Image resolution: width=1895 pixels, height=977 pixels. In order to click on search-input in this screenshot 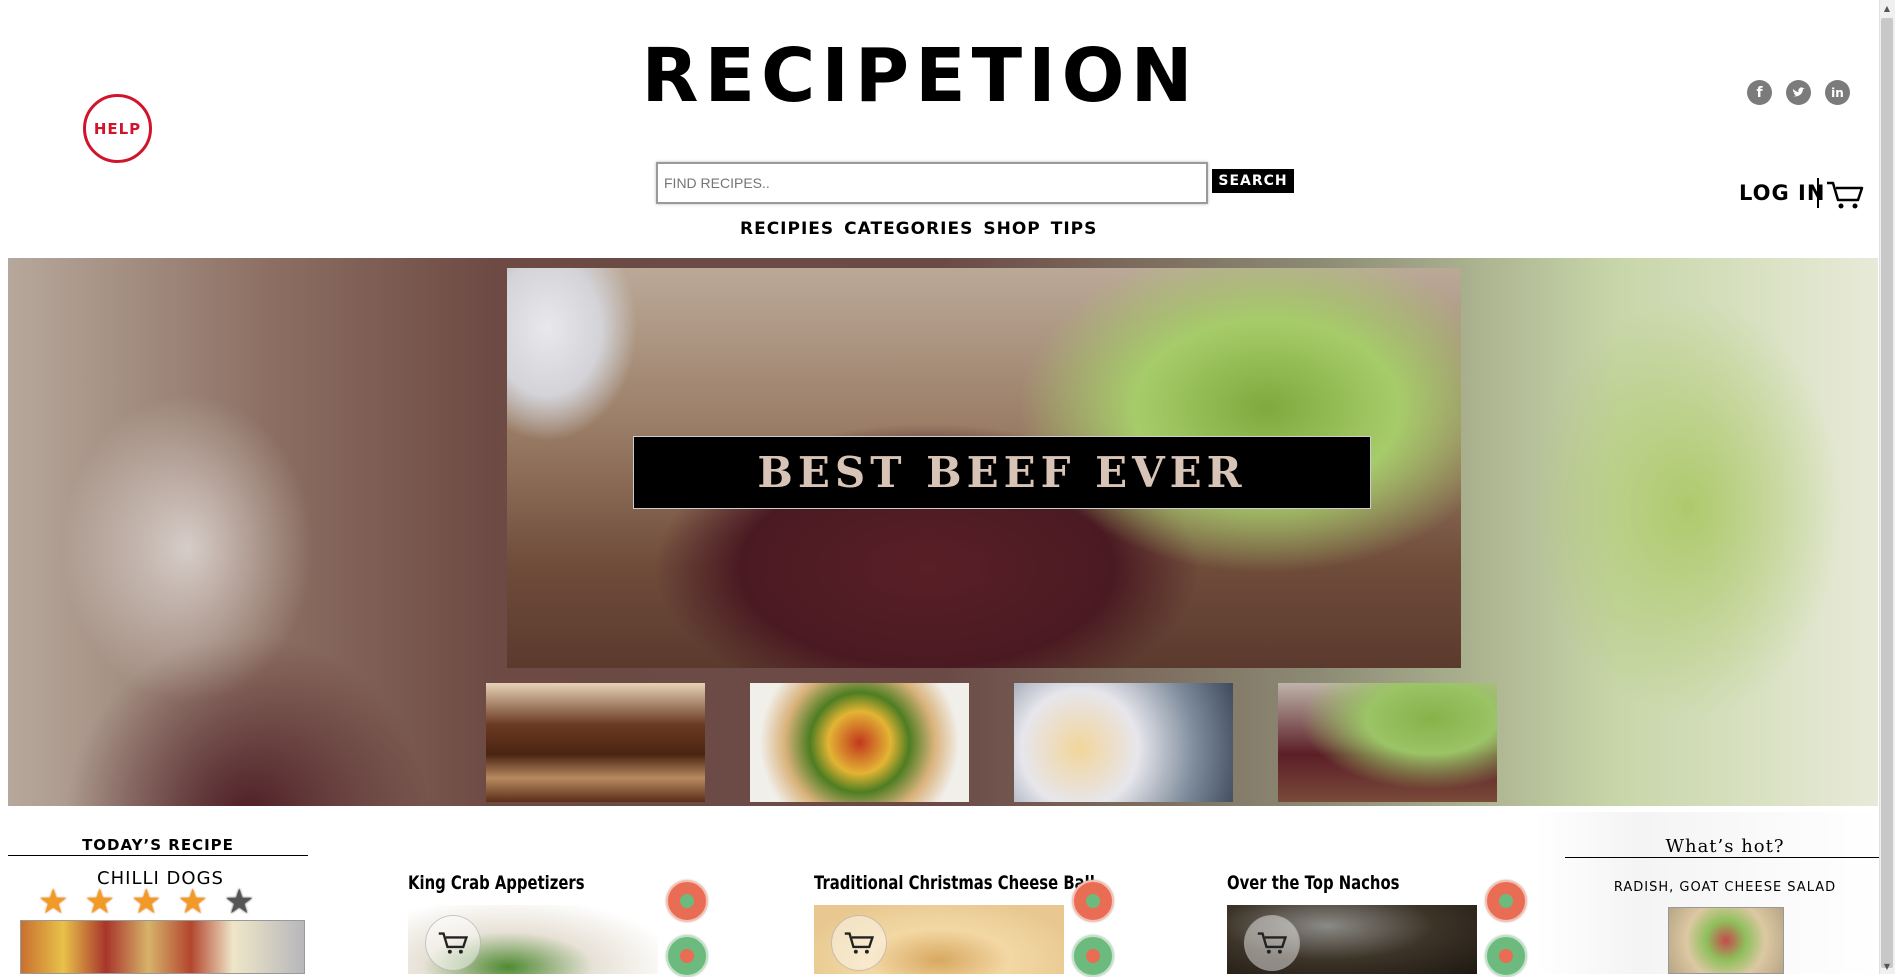, I will do `click(932, 183)`.